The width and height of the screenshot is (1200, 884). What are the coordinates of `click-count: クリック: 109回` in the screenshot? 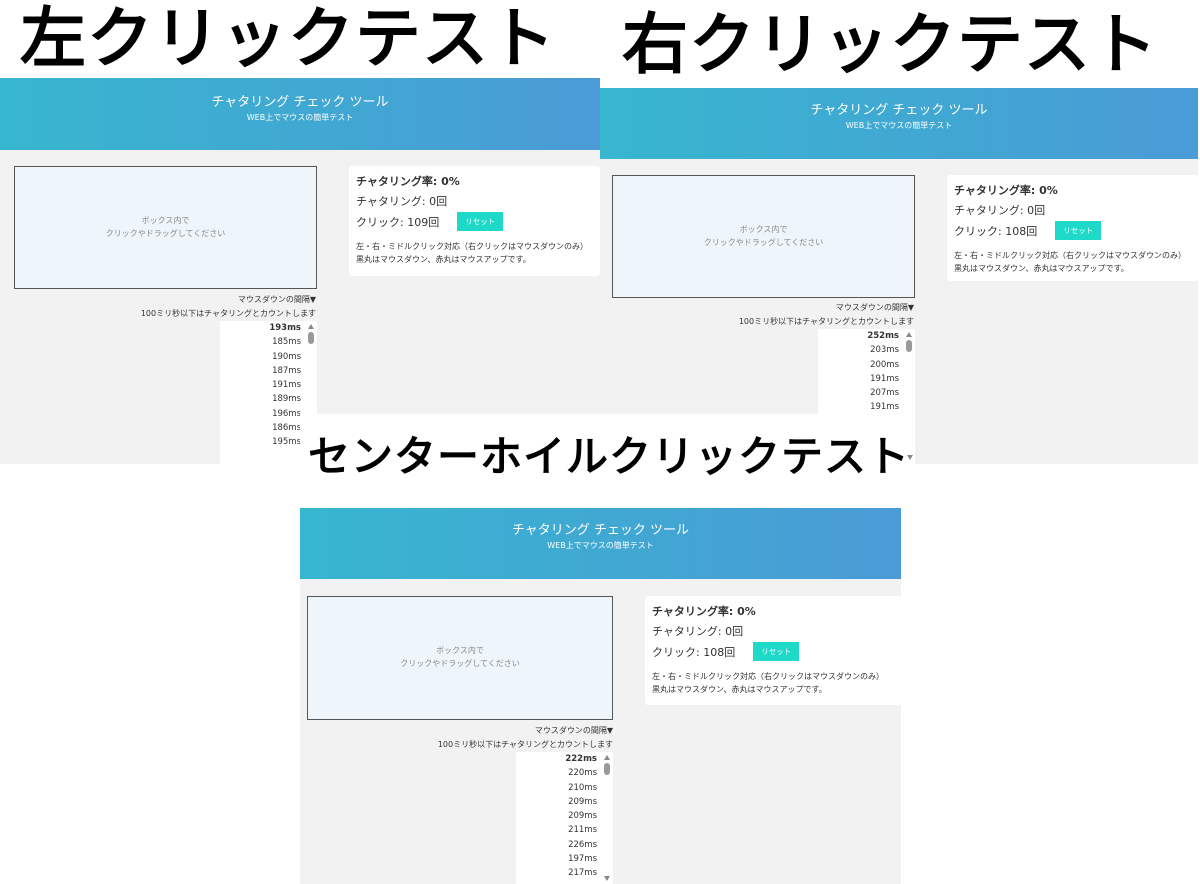 It's located at (398, 222).